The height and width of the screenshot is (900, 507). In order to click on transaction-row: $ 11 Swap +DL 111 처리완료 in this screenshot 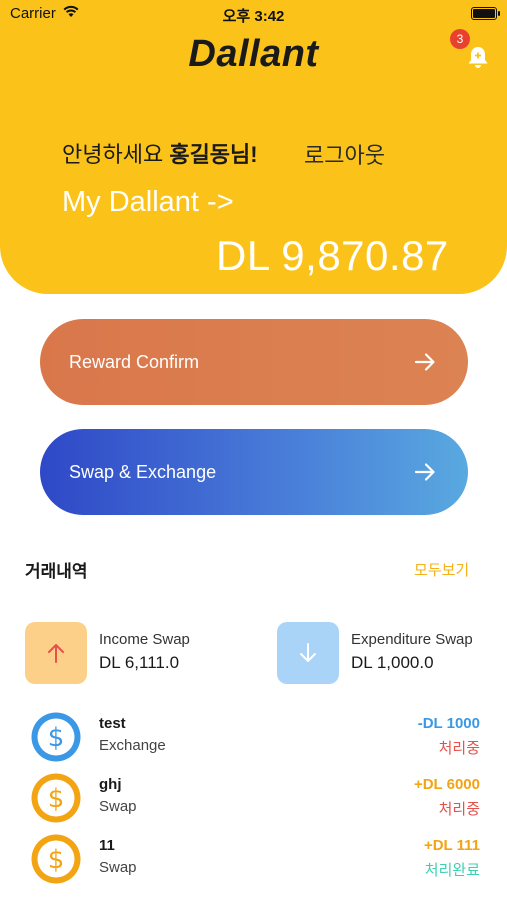, I will do `click(253, 863)`.